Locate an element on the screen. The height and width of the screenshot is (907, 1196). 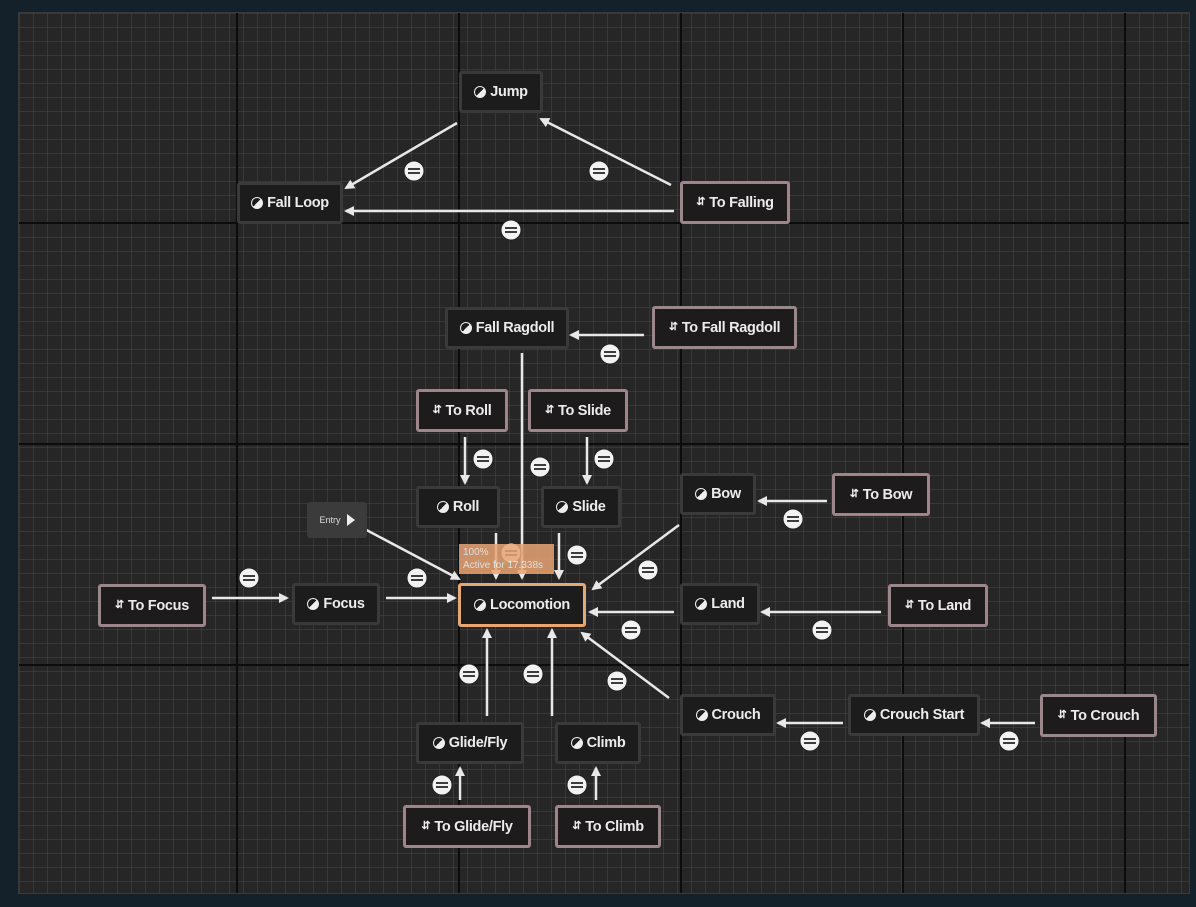
conduit-label: To Falling is located at coordinates (741, 202).